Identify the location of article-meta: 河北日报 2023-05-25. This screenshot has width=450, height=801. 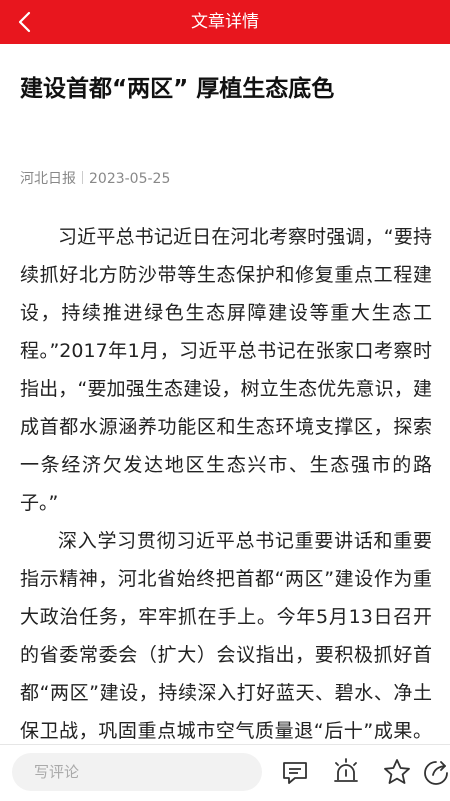
(95, 178).